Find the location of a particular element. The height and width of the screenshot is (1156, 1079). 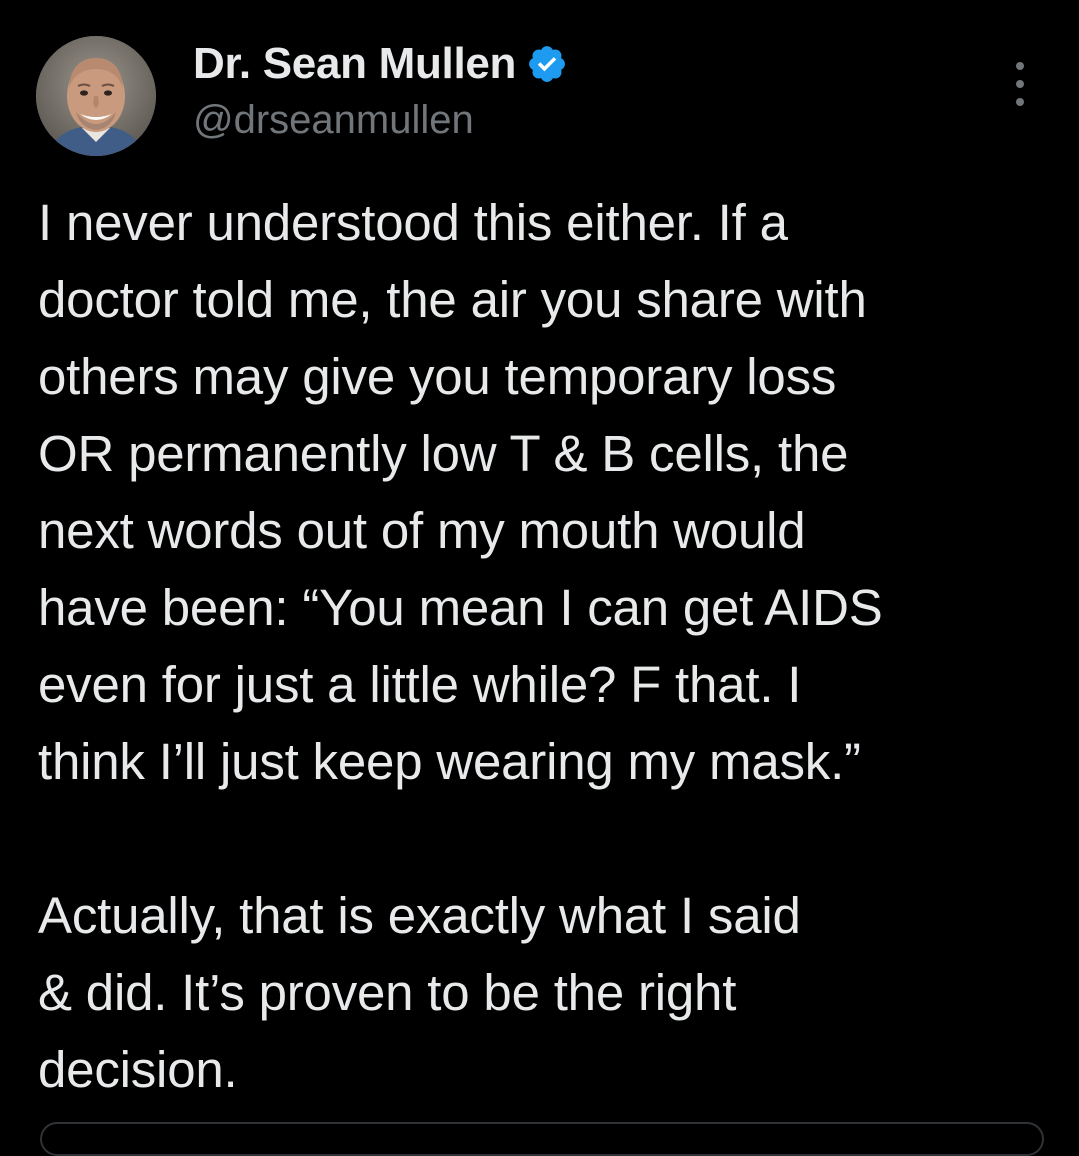

tweet-line: have been: “You mean I can get AIDS is located at coordinates (460, 607).